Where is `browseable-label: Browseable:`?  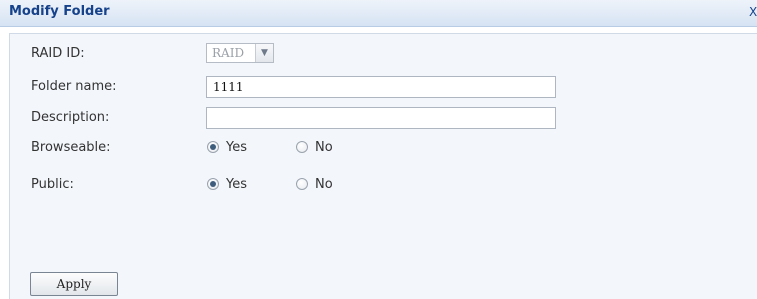 browseable-label: Browseable: is located at coordinates (71, 147).